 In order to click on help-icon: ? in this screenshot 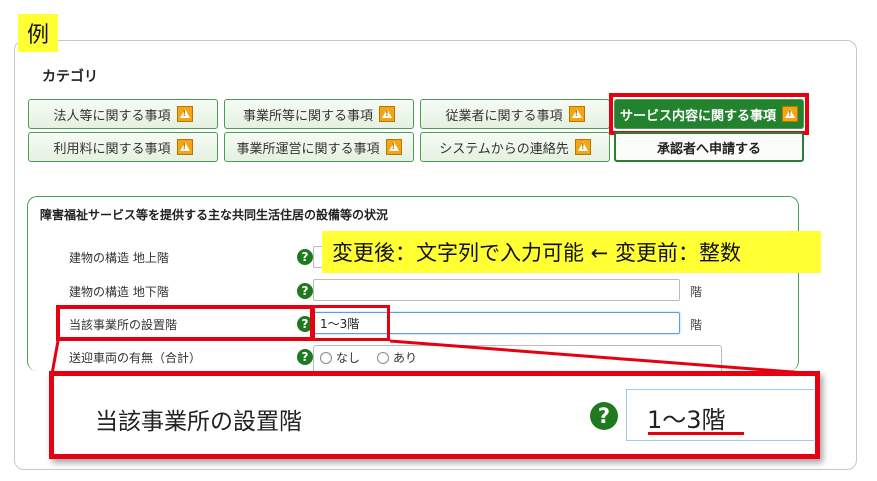, I will do `click(604, 416)`.